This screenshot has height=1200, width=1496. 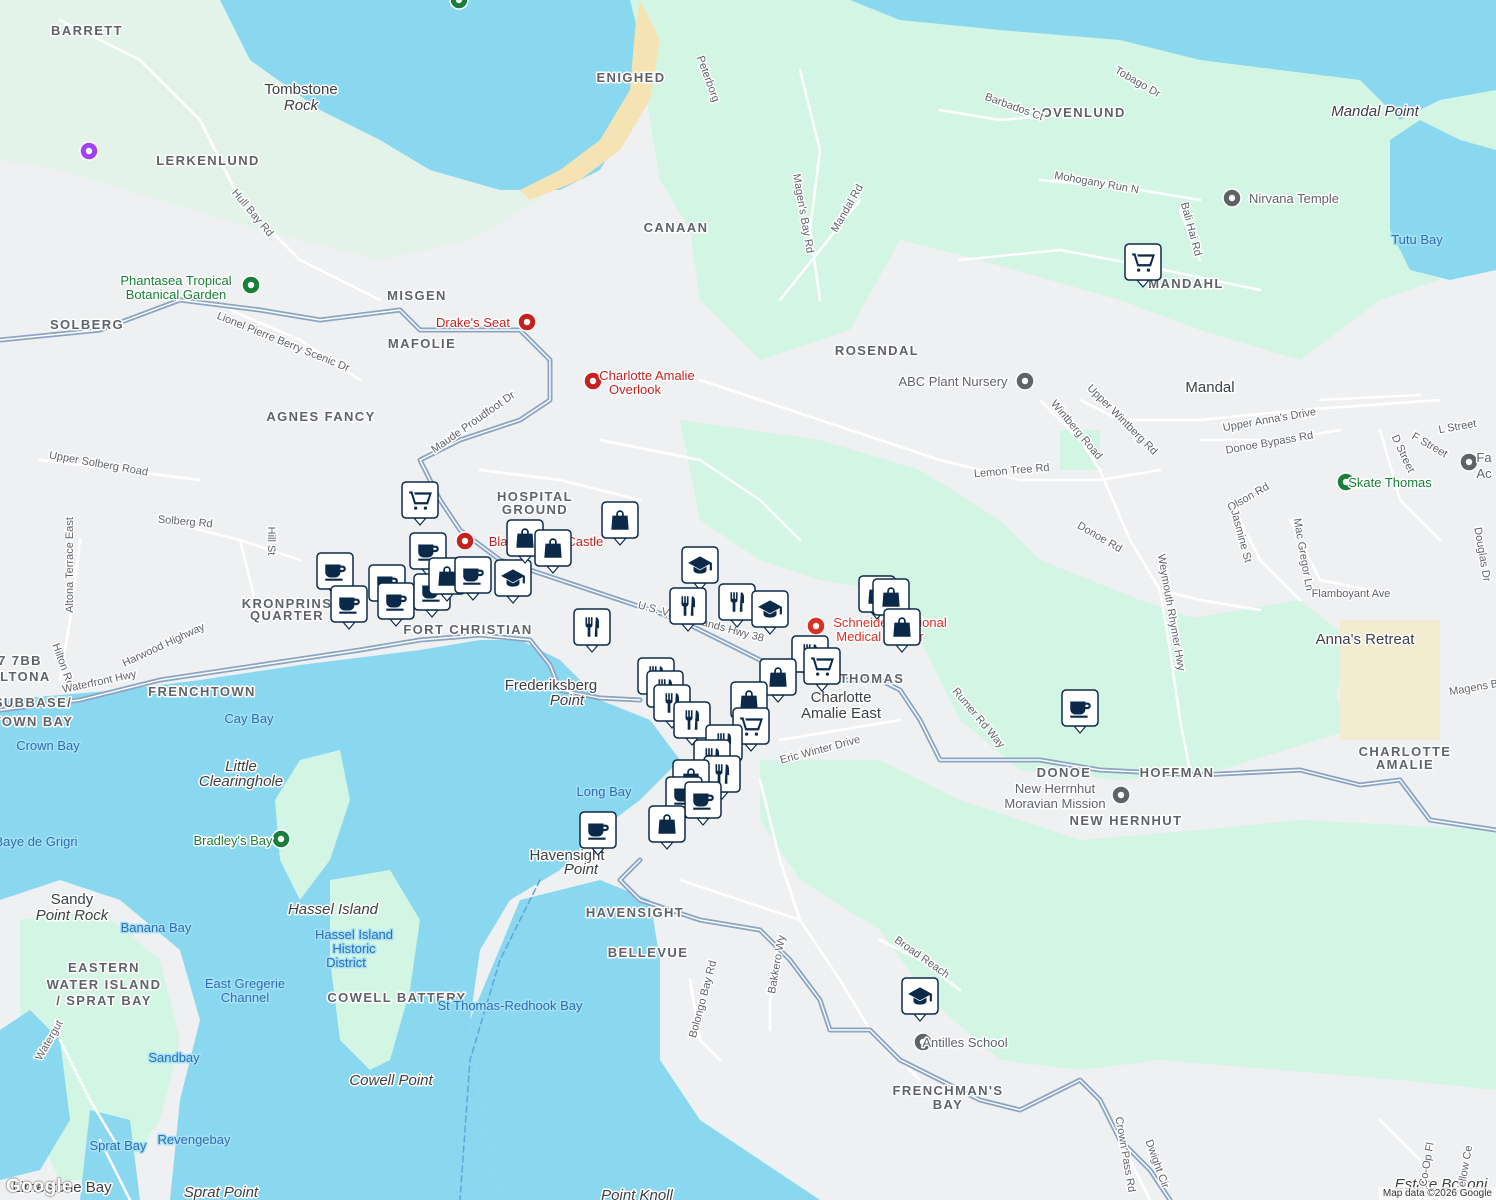 What do you see at coordinates (953, 382) in the screenshot?
I see `map-label-poi: ABC Plant Nursery` at bounding box center [953, 382].